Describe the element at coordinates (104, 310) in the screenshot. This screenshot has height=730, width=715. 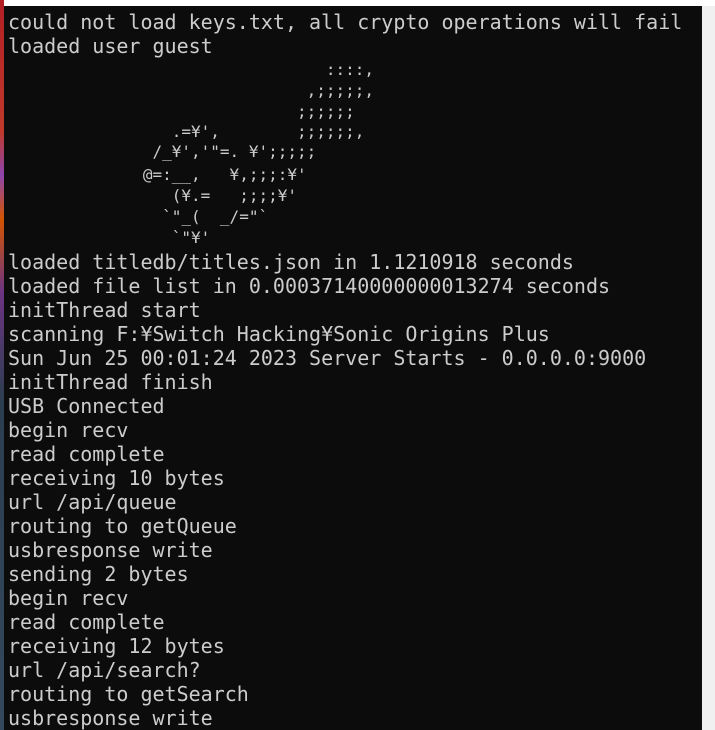
I see `log-line: initThread start` at that location.